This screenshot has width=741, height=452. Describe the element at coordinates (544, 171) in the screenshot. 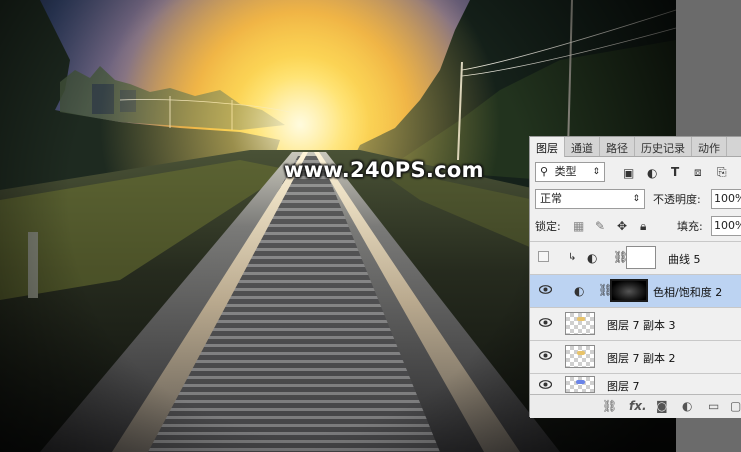

I see `search-icon: ⚲` at that location.